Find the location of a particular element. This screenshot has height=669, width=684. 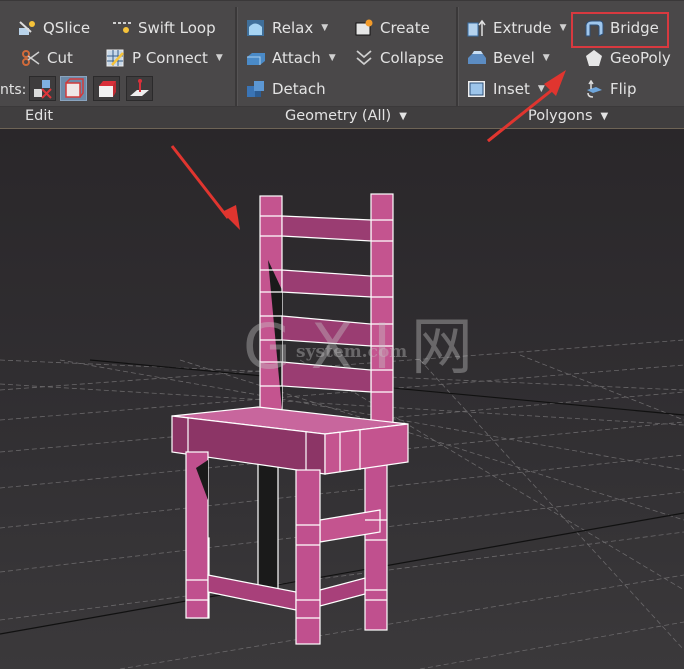

collapse-button: Collapse is located at coordinates (399, 58).